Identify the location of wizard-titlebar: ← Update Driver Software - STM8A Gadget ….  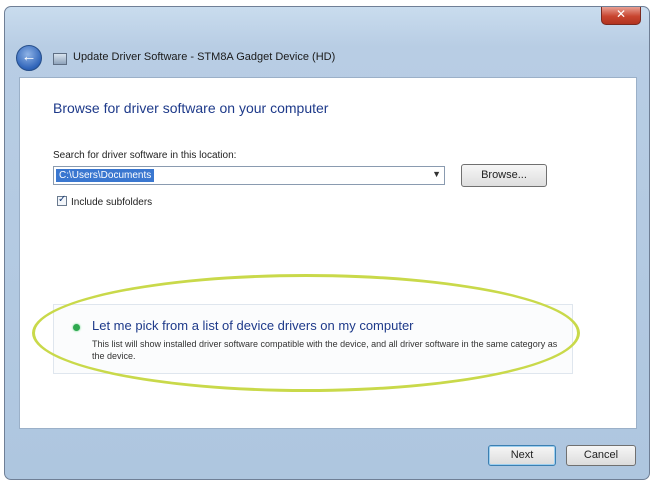
(327, 55).